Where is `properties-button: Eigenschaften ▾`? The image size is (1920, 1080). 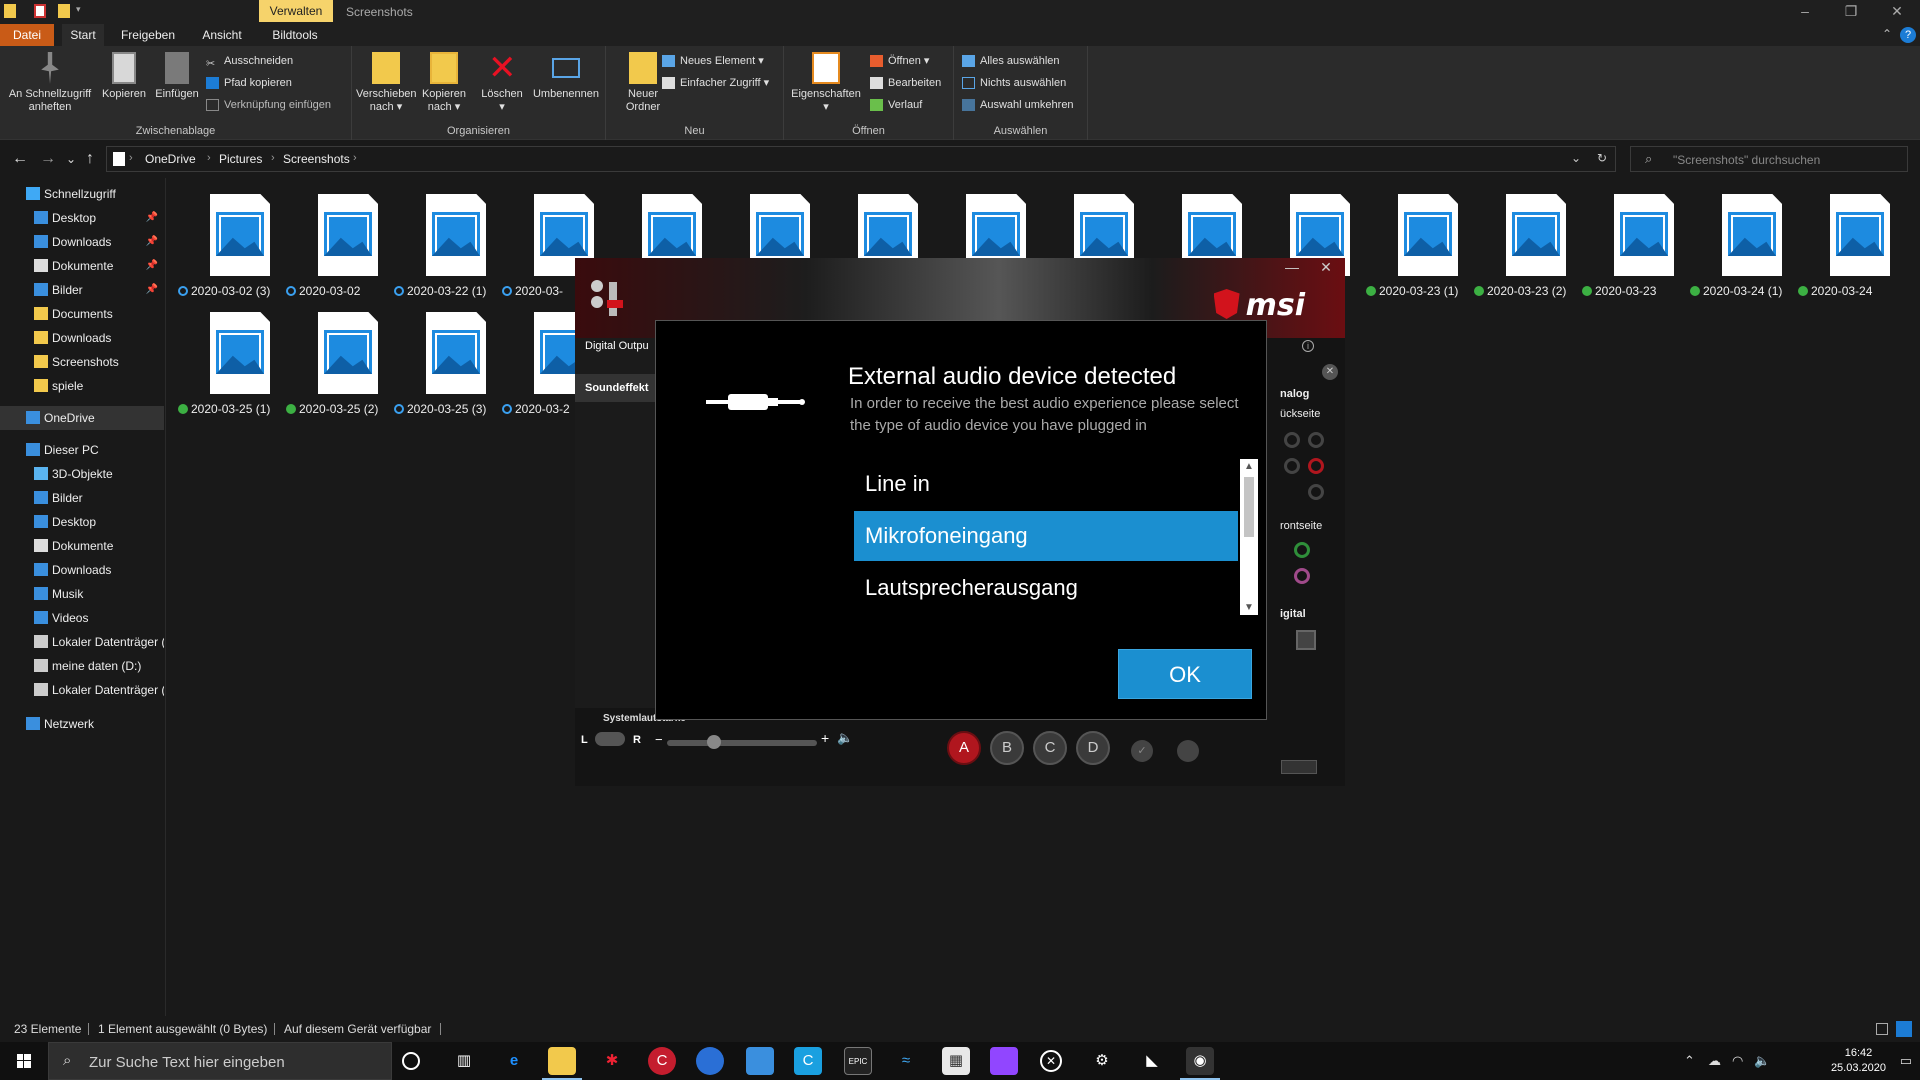
properties-button: Eigenschaften ▾ is located at coordinates (826, 83).